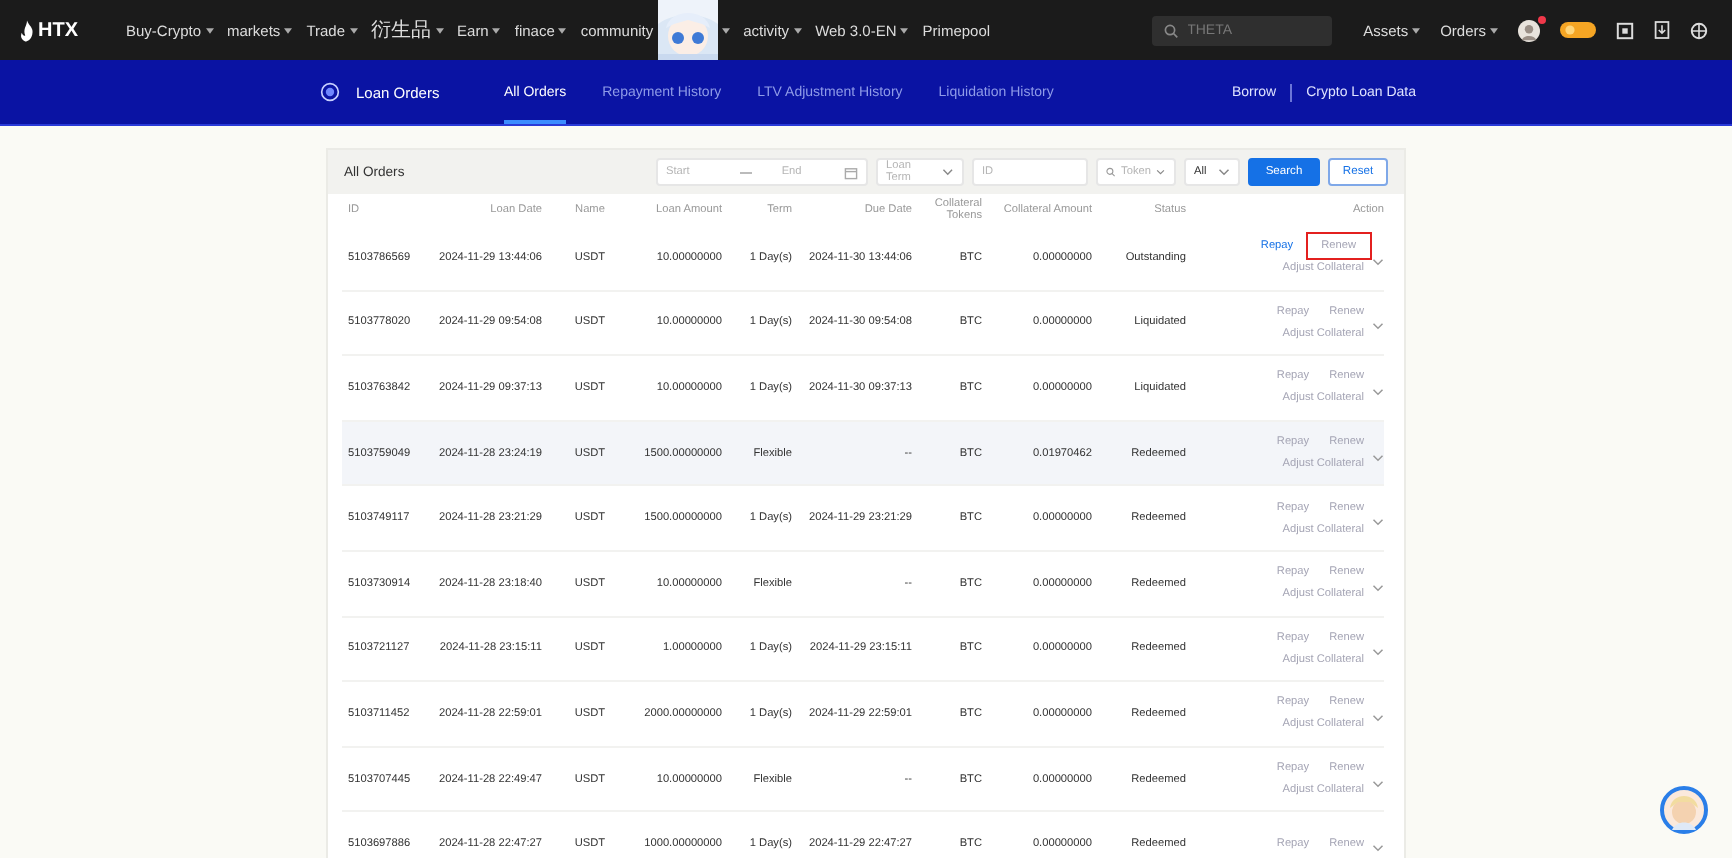 The width and height of the screenshot is (1732, 858). What do you see at coordinates (1625, 30) in the screenshot?
I see `square-icon` at bounding box center [1625, 30].